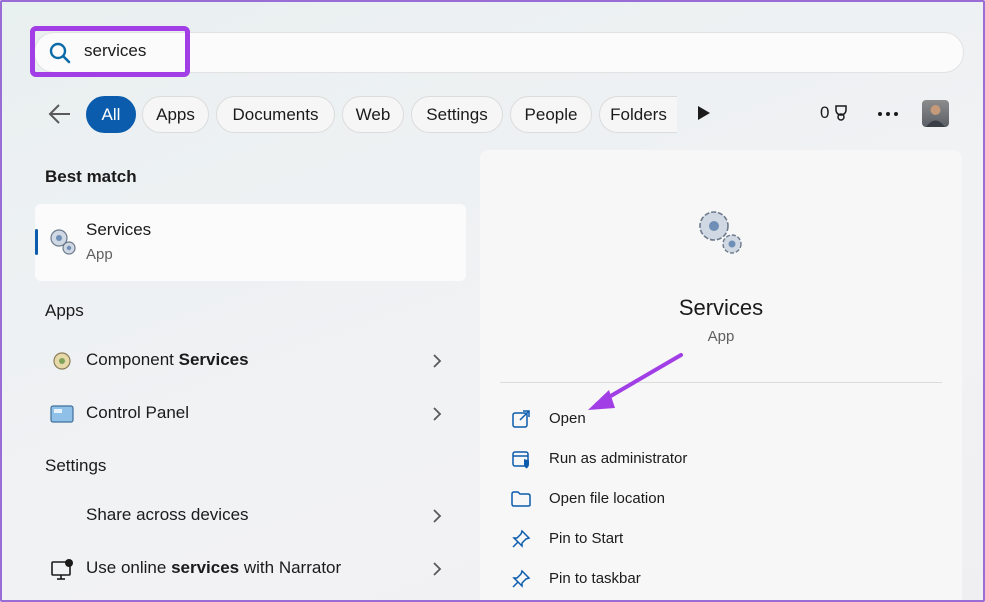 This screenshot has height=602, width=985. Describe the element at coordinates (710, 539) in the screenshot. I see `action-pin-to-start: Pin to Start` at that location.